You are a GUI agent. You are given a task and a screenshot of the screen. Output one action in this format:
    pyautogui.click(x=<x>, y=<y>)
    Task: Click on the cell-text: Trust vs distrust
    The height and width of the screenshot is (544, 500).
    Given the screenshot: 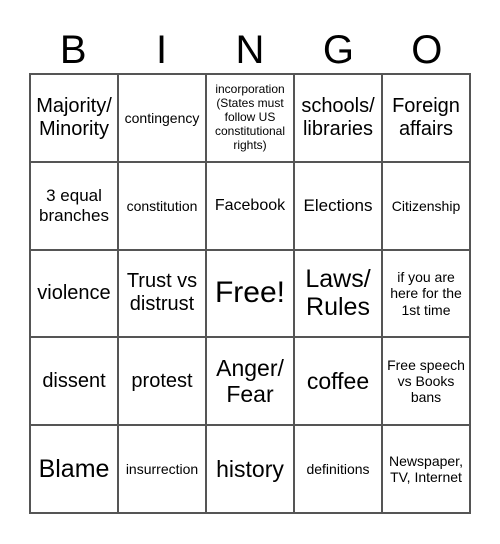 What is the action you would take?
    pyautogui.click(x=162, y=293)
    